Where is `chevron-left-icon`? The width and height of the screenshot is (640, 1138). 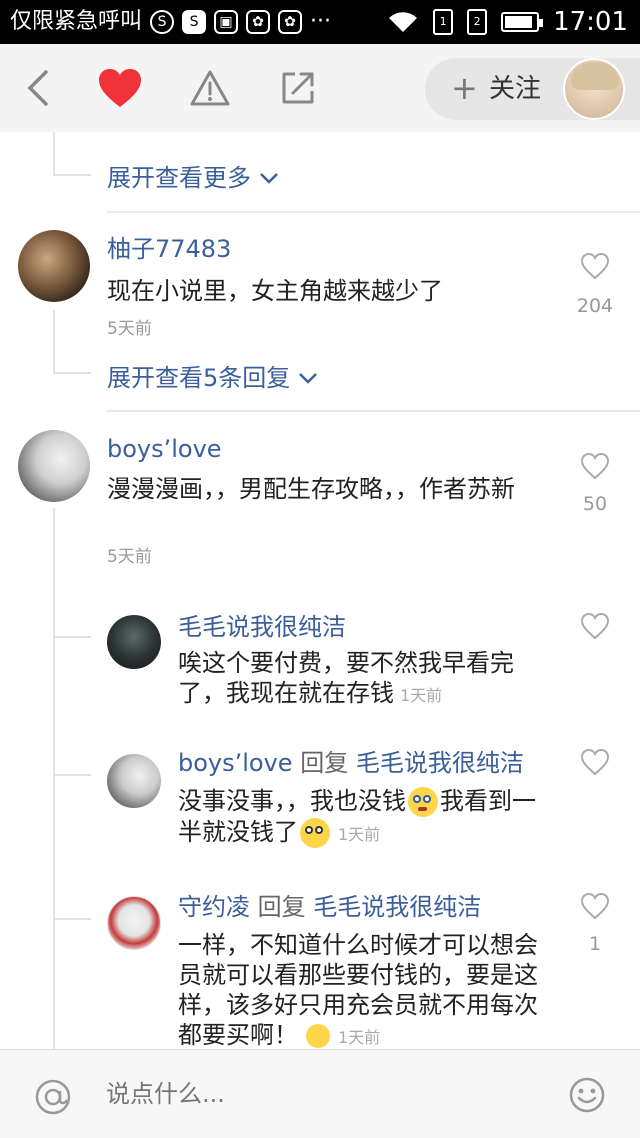 chevron-left-icon is located at coordinates (37, 88).